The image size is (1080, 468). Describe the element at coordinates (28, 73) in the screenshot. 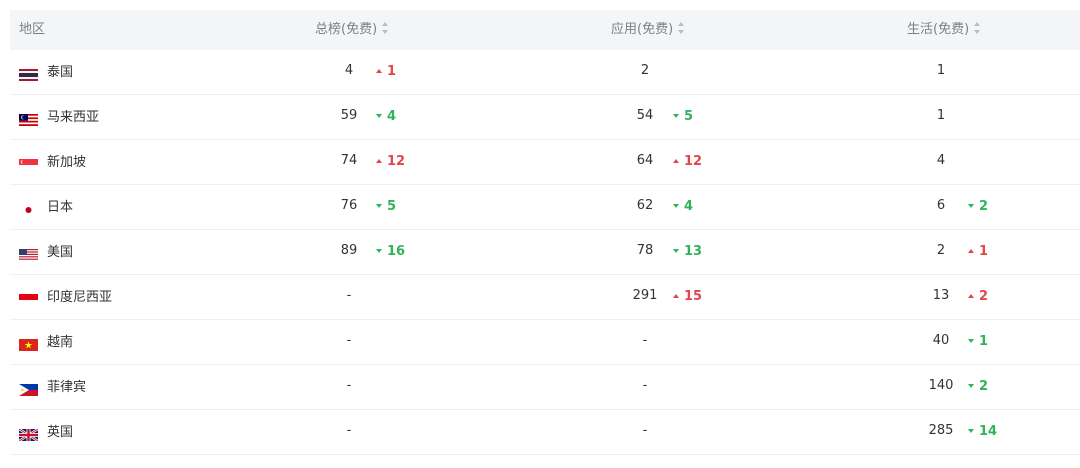

I see `thailand-flag-icon` at that location.